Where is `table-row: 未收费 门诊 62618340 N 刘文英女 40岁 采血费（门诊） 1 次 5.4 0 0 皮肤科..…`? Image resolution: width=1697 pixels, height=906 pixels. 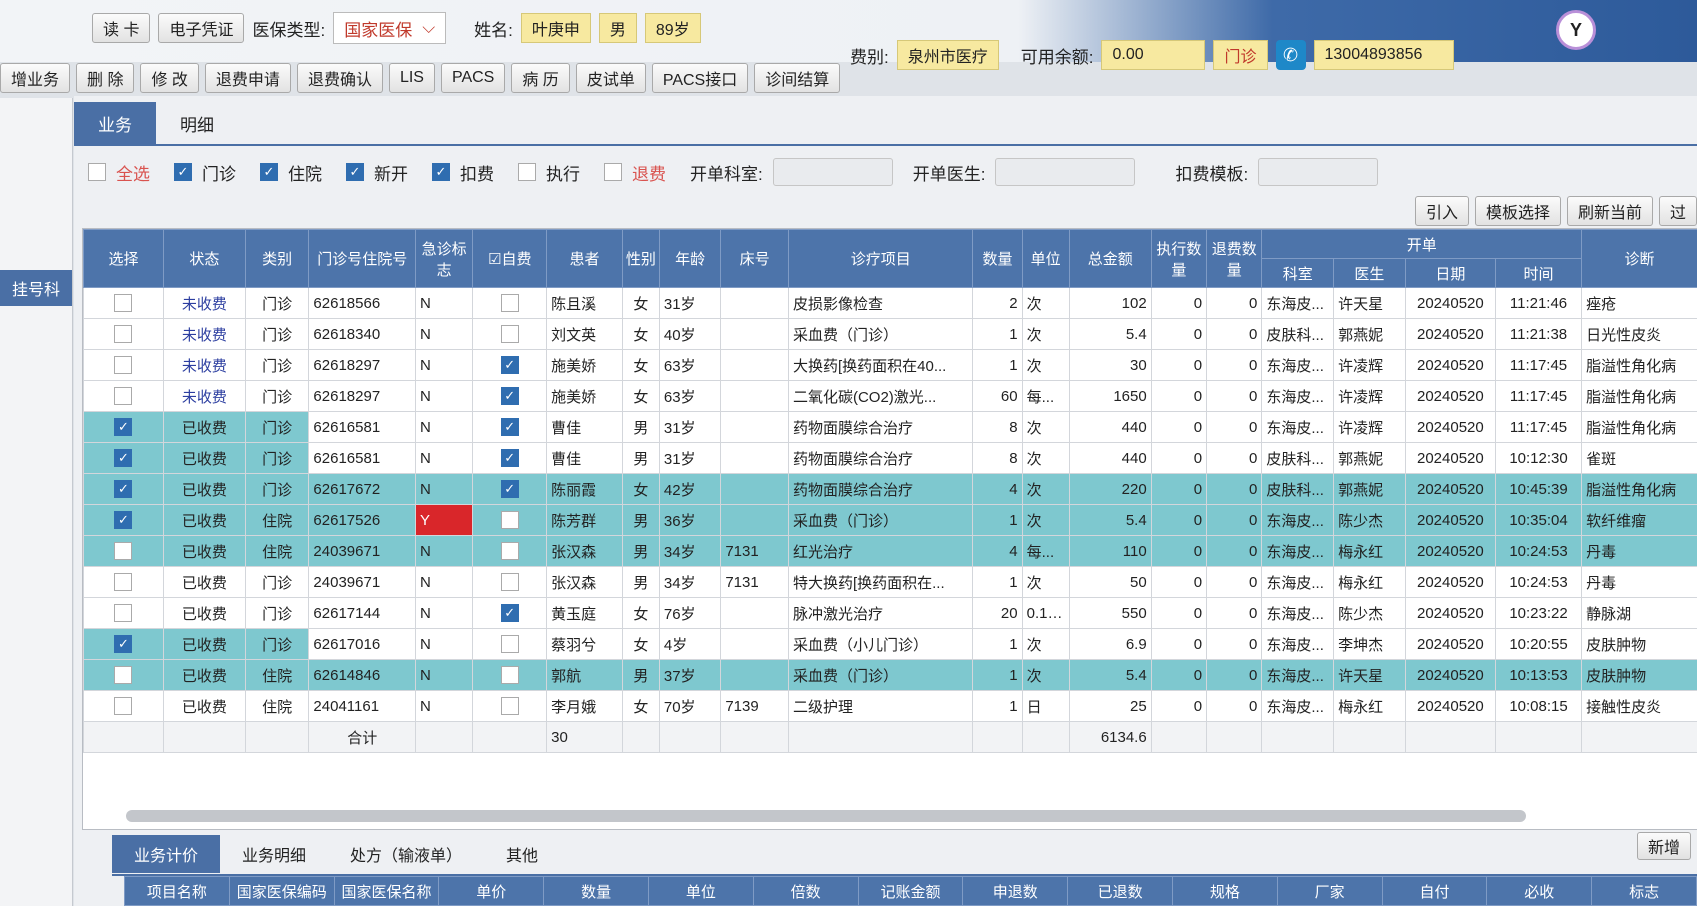 table-row: 未收费 门诊 62618340 N 刘文英女 40岁 采血费（门诊） 1 次 5.4 0 0 皮肤科..… is located at coordinates (890, 334).